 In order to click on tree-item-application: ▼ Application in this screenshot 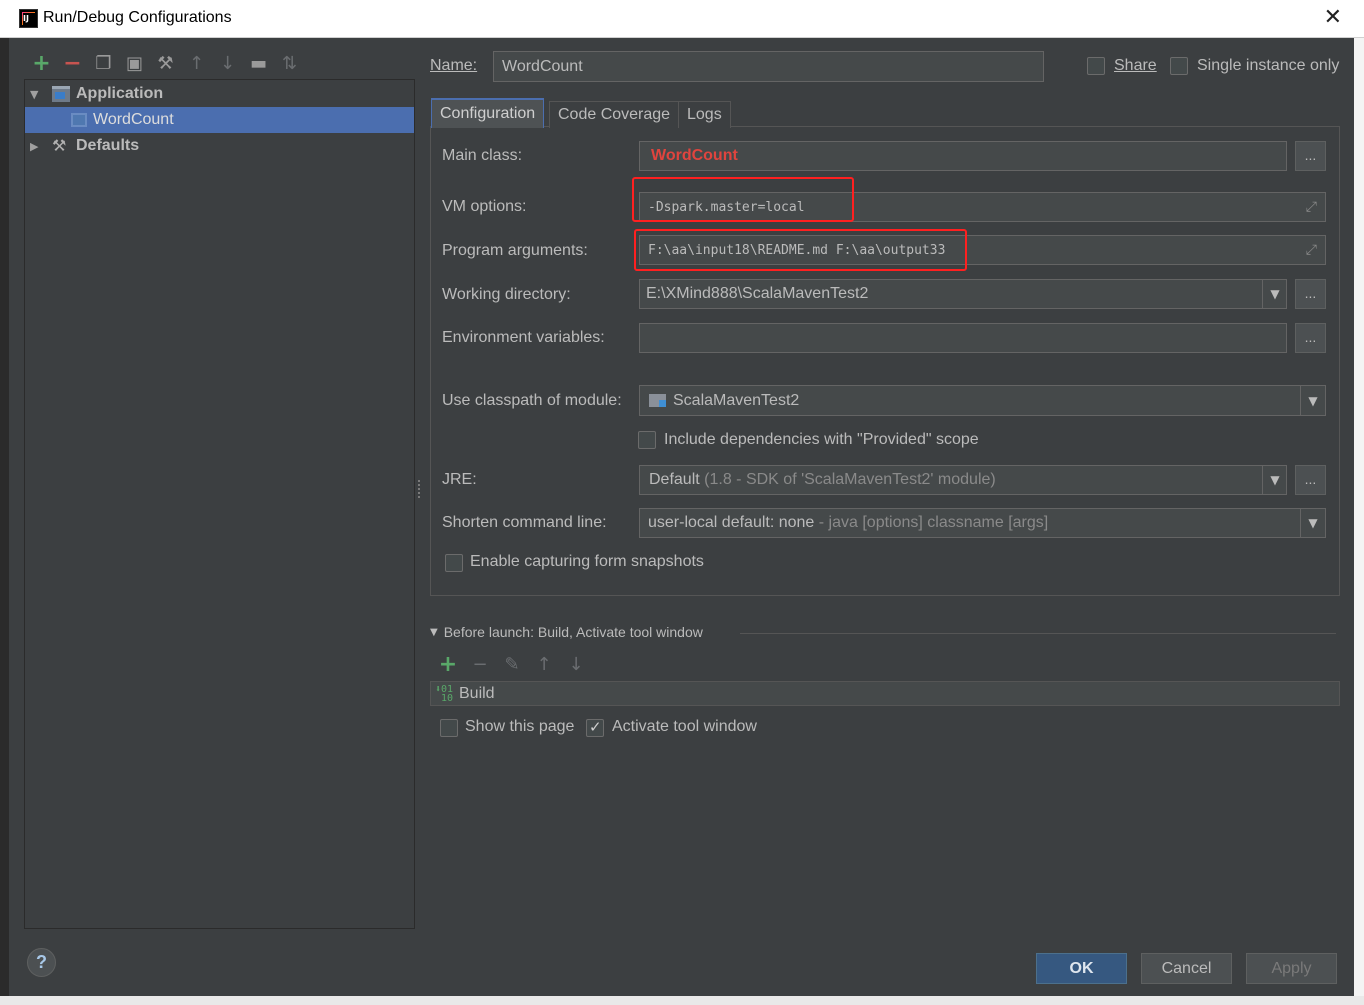, I will do `click(219, 94)`.